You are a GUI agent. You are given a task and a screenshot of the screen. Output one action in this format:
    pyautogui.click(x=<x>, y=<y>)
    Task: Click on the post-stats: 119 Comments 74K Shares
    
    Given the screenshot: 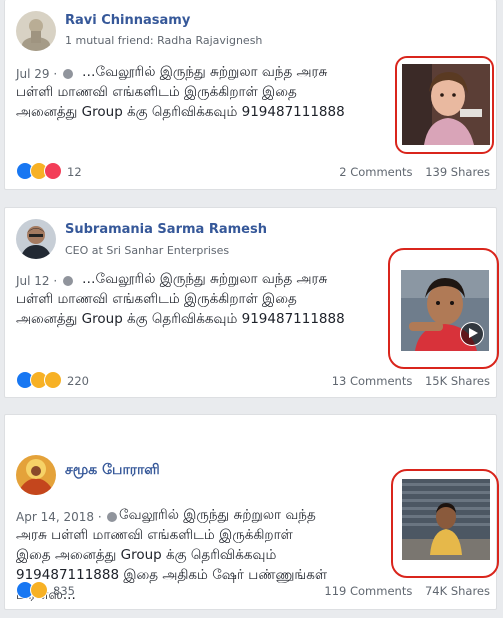 What is the action you would take?
    pyautogui.click(x=402, y=591)
    